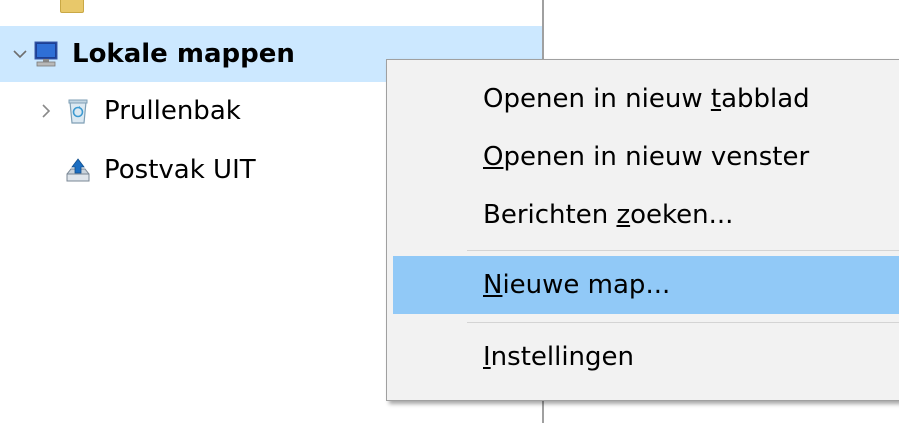  Describe the element at coordinates (78, 170) in the screenshot. I see `outbox-icon` at that location.